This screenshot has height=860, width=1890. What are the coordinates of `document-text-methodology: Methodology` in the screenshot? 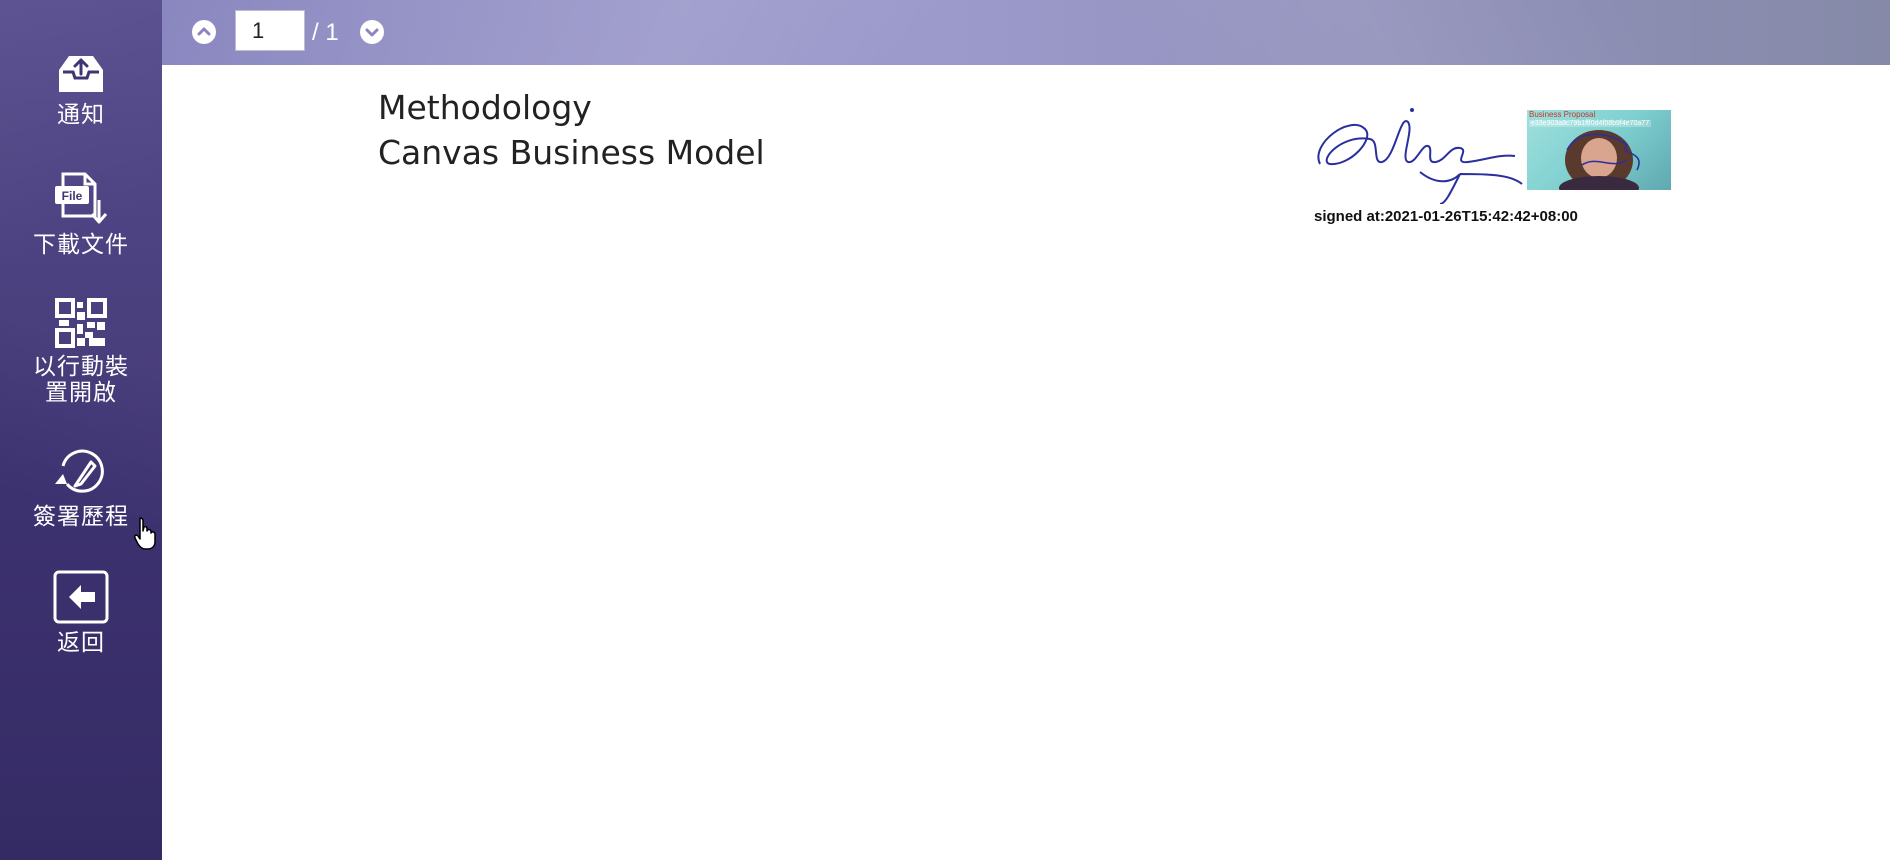 It's located at (485, 107).